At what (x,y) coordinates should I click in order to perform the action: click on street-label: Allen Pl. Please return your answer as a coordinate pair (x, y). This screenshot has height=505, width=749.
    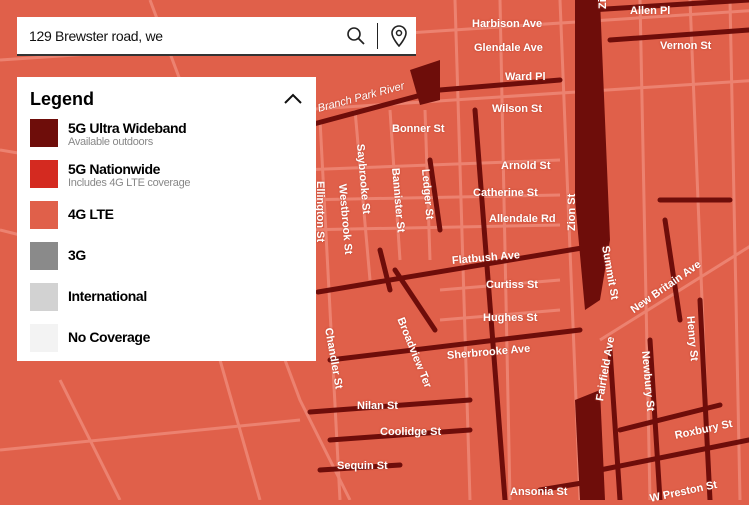
    Looking at the image, I should click on (650, 11).